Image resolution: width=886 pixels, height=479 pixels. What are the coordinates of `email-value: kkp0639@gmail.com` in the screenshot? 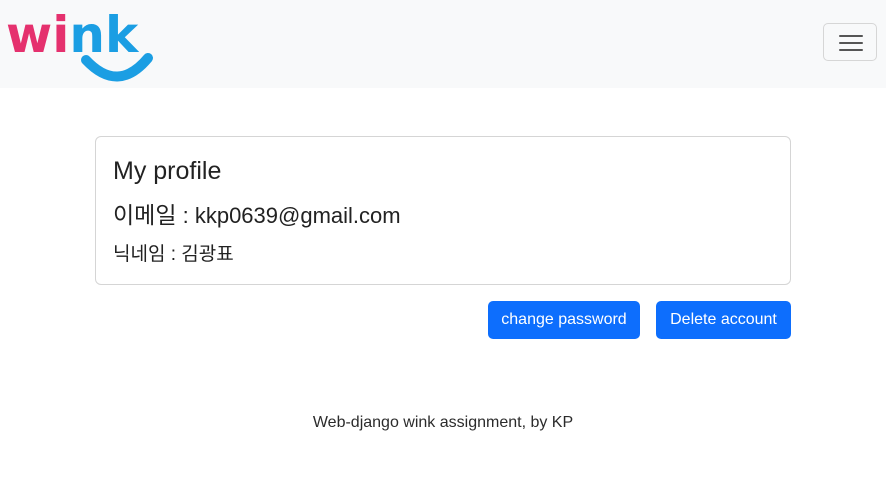 It's located at (297, 215).